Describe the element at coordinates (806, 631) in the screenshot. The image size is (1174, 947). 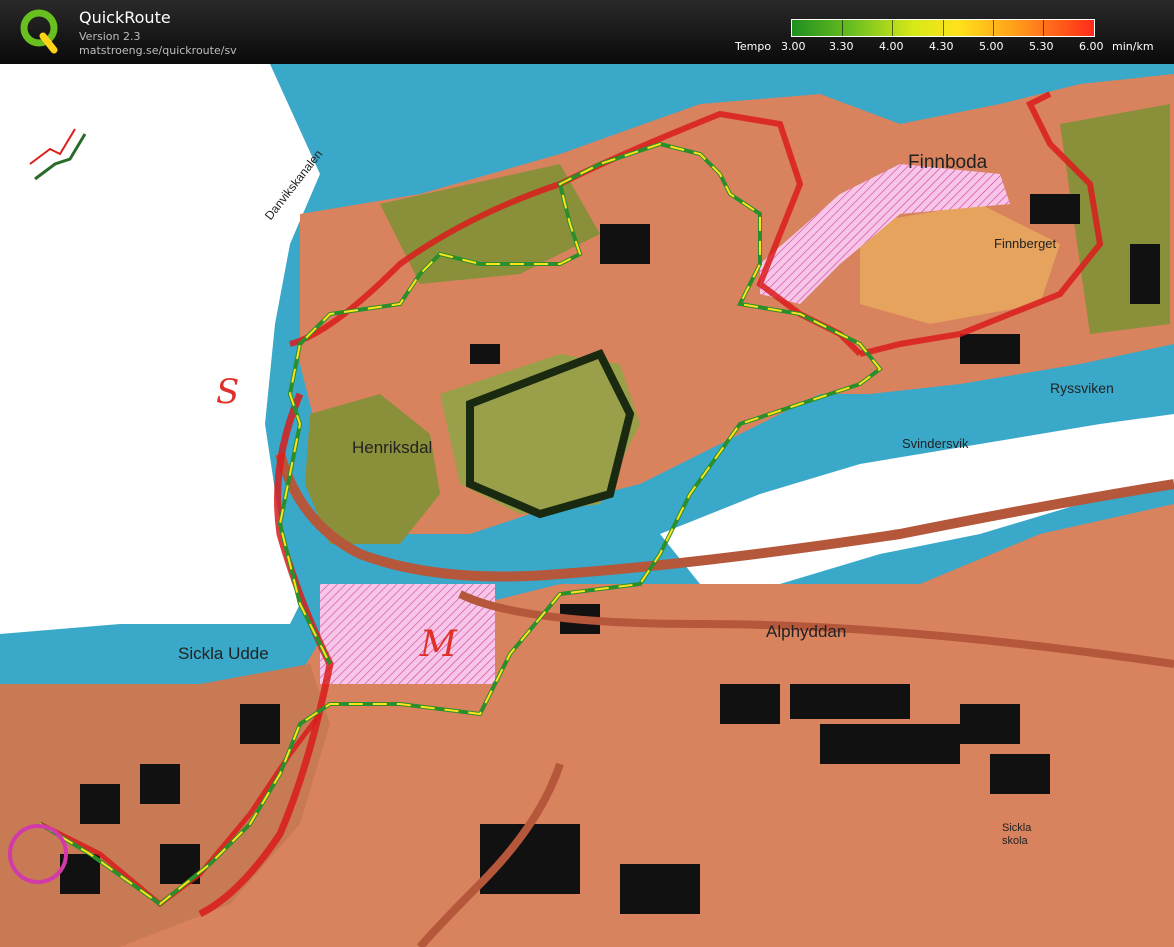
I see `place-label-alphyddan: Alphyddan` at that location.